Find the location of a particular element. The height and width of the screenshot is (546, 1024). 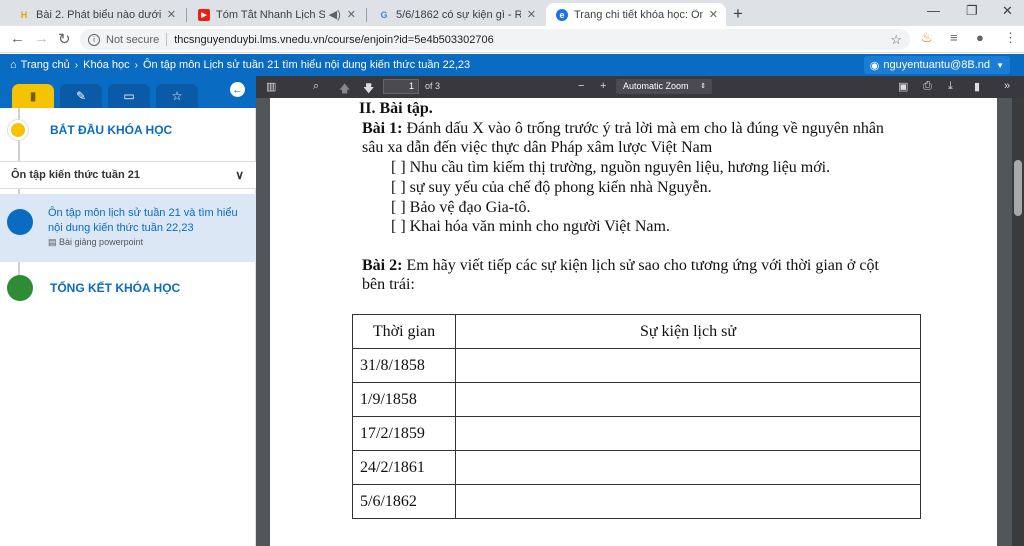

star-icon: ☆ is located at coordinates (177, 96).